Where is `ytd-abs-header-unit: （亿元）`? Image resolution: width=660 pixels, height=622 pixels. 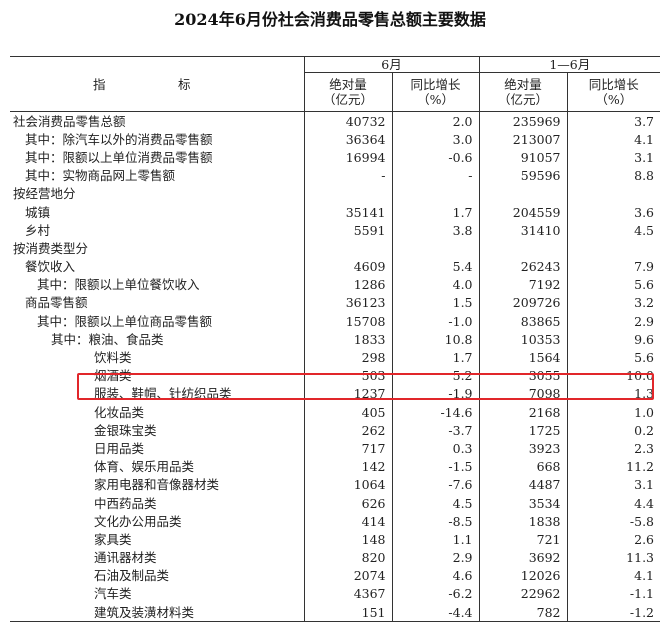 ytd-abs-header-unit: （亿元） is located at coordinates (523, 99).